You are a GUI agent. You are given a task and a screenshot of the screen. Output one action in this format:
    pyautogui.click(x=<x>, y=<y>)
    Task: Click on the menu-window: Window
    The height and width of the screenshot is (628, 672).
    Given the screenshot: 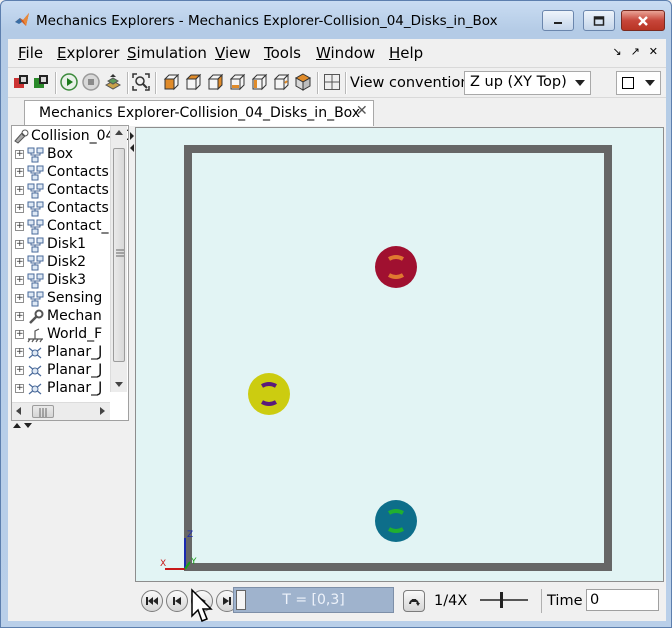 What is the action you would take?
    pyautogui.click(x=345, y=53)
    